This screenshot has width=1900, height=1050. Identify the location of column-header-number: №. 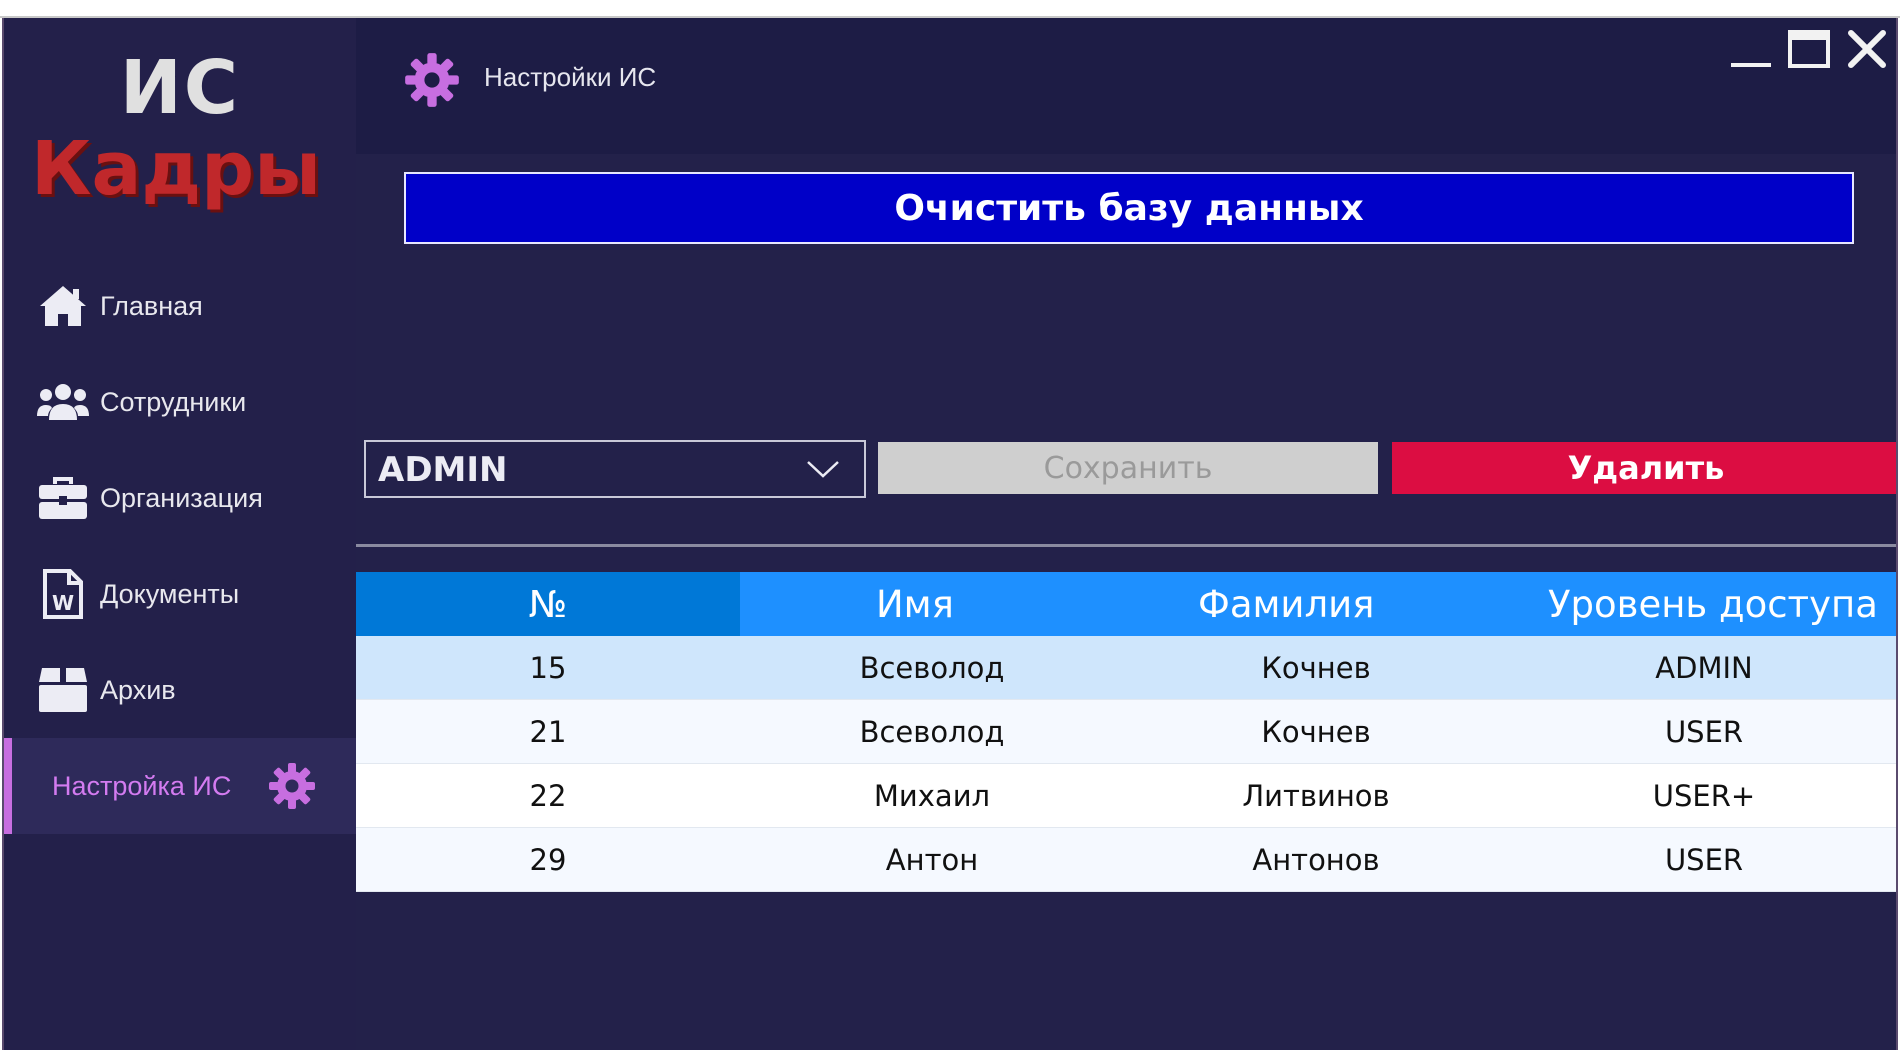
(548, 604).